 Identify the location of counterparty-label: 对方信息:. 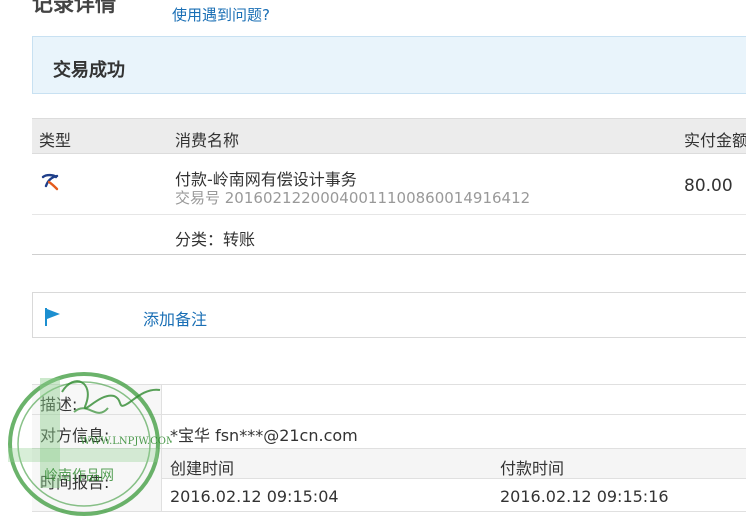
(75, 435).